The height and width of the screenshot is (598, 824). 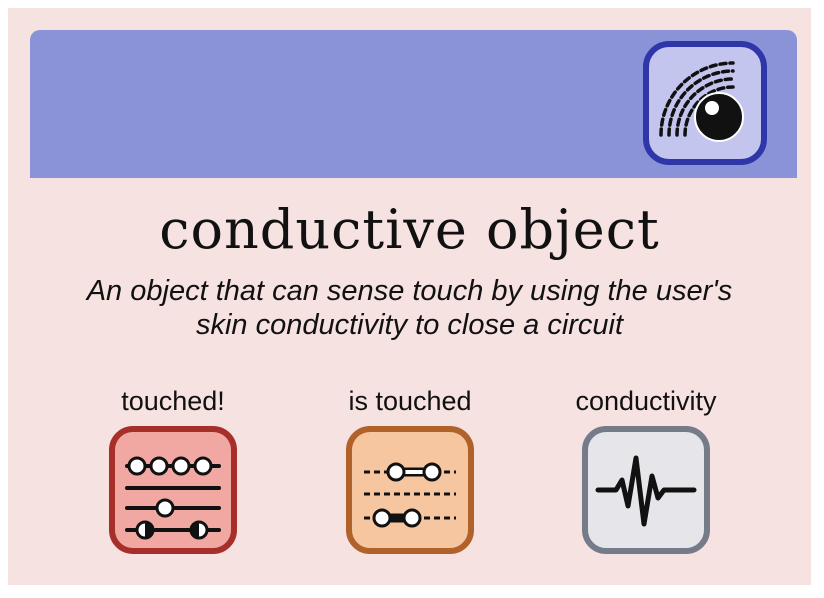 I want to click on event-sliders-icon, so click(x=173, y=498).